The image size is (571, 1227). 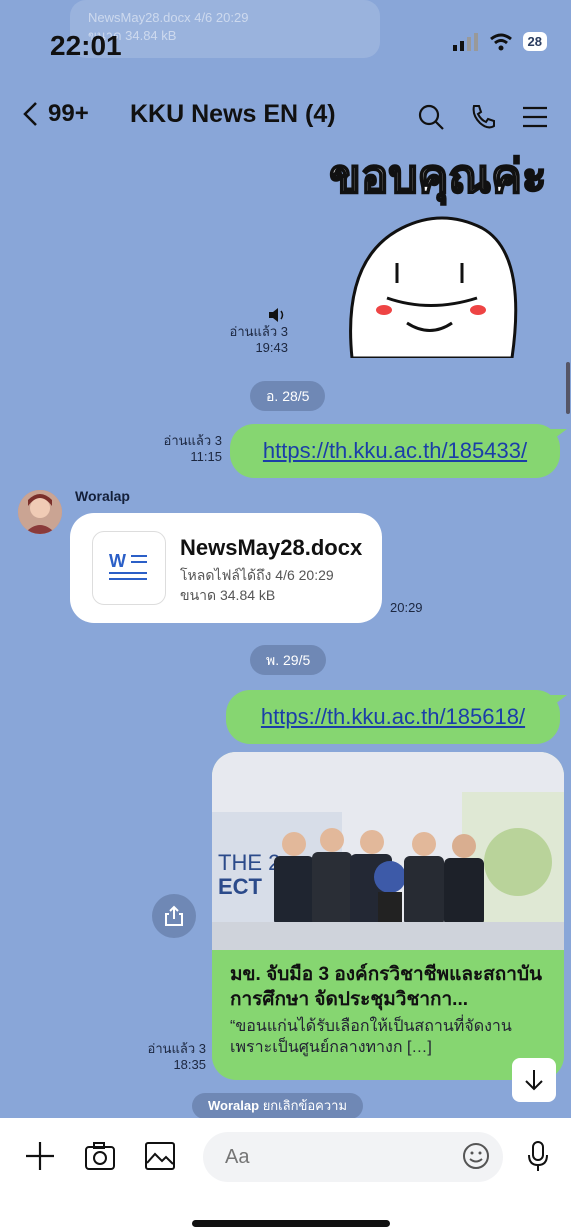 What do you see at coordinates (181, 449) in the screenshot?
I see `link1-read-meta: อ่านแล้ว 3 11:15` at bounding box center [181, 449].